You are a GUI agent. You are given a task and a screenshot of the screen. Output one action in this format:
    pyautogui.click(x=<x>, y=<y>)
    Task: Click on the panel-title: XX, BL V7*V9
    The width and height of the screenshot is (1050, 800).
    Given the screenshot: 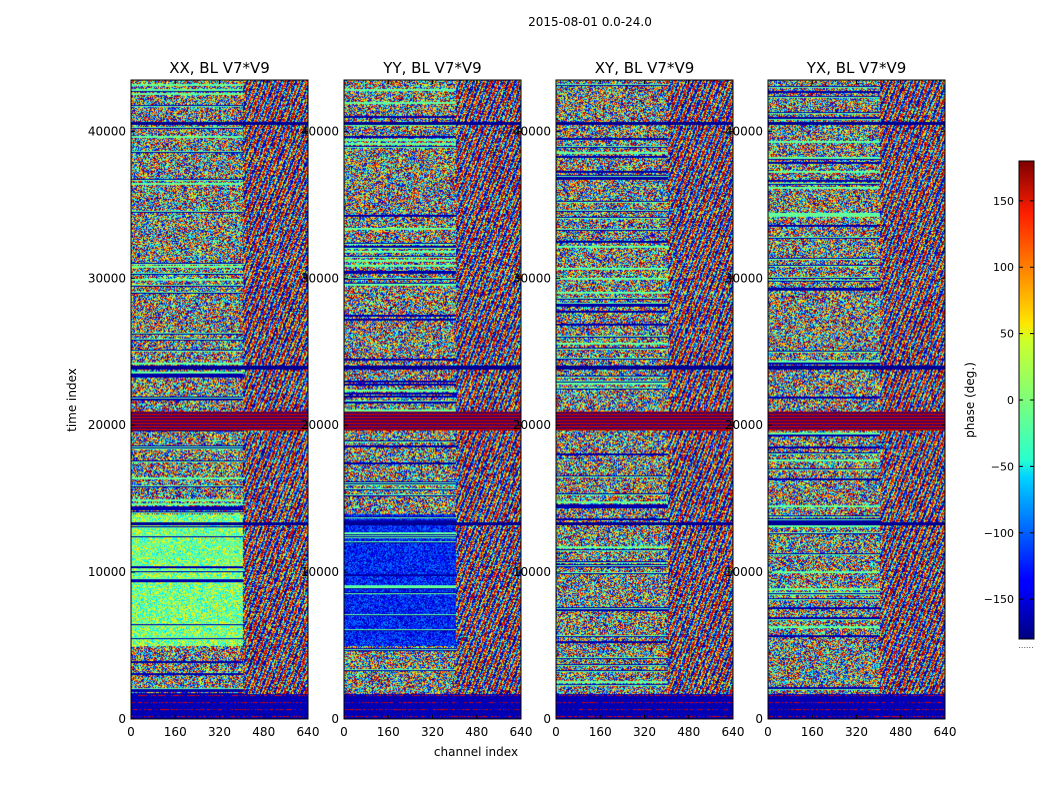 What is the action you would take?
    pyautogui.click(x=219, y=68)
    